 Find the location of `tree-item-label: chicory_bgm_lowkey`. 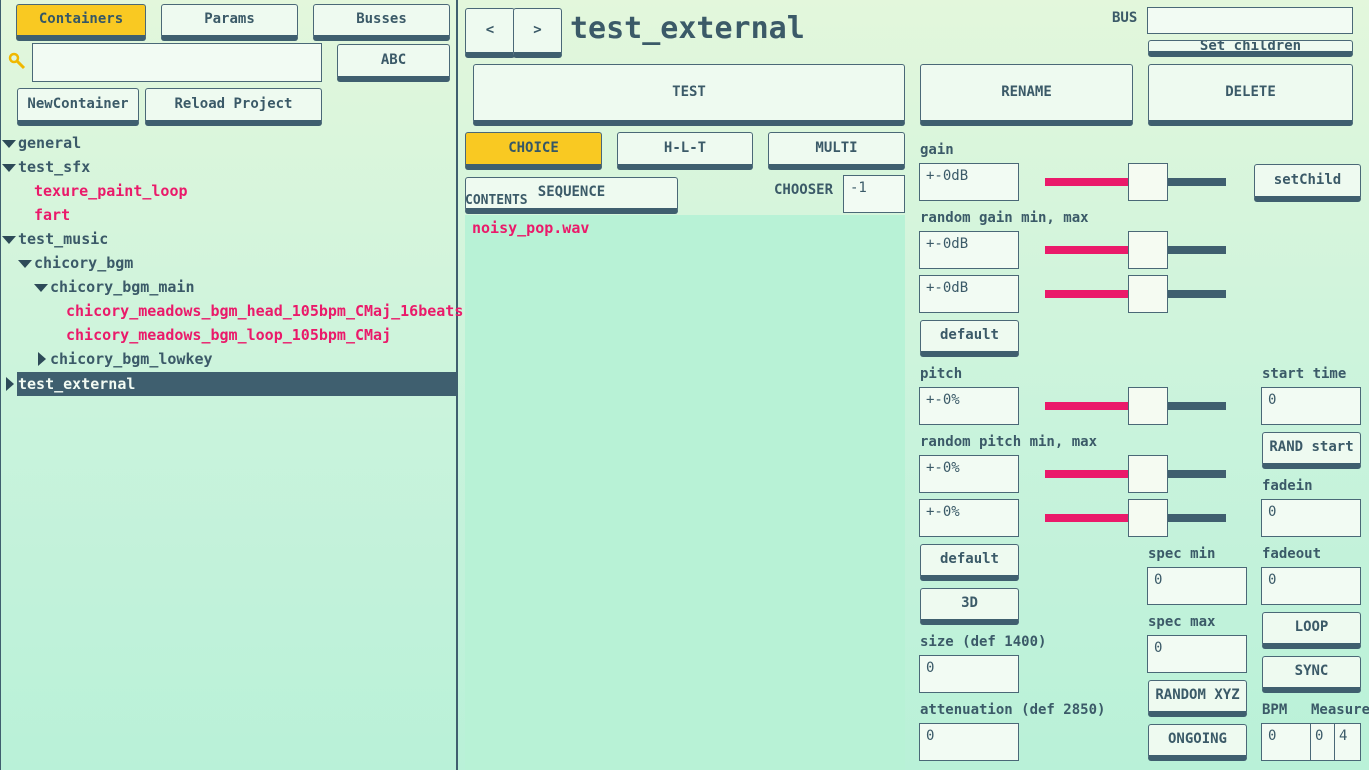

tree-item-label: chicory_bgm_lowkey is located at coordinates (131, 359).